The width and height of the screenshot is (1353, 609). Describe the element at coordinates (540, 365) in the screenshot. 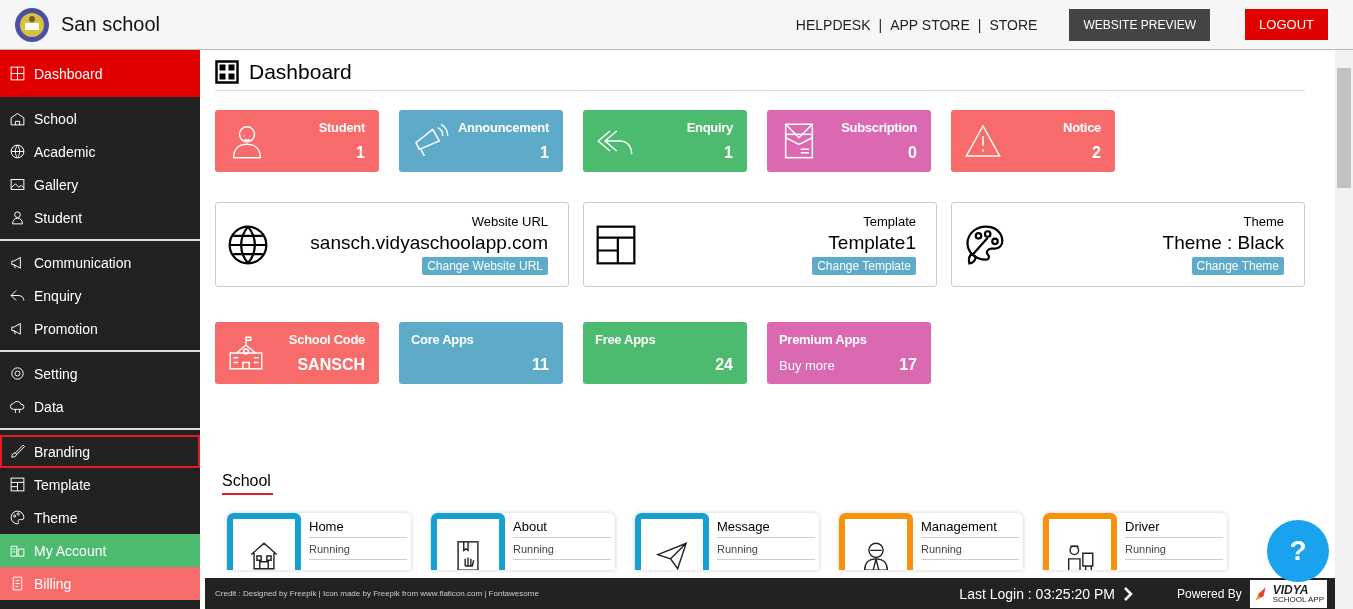

I see `stat-count: 11` at that location.